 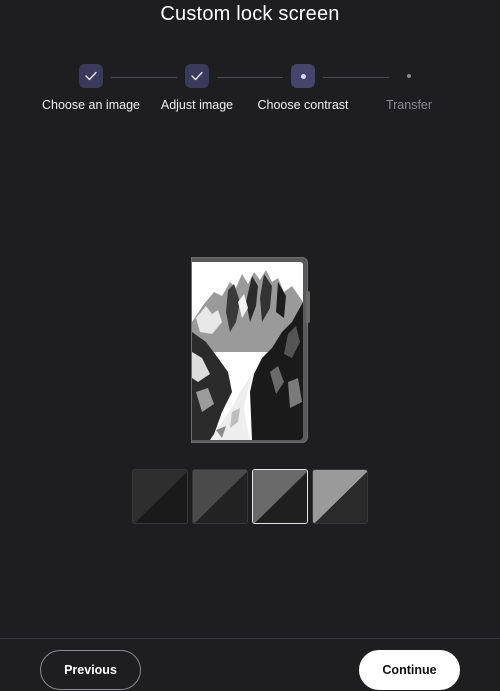 I want to click on footer-bar: Previous Continue, so click(x=250, y=664).